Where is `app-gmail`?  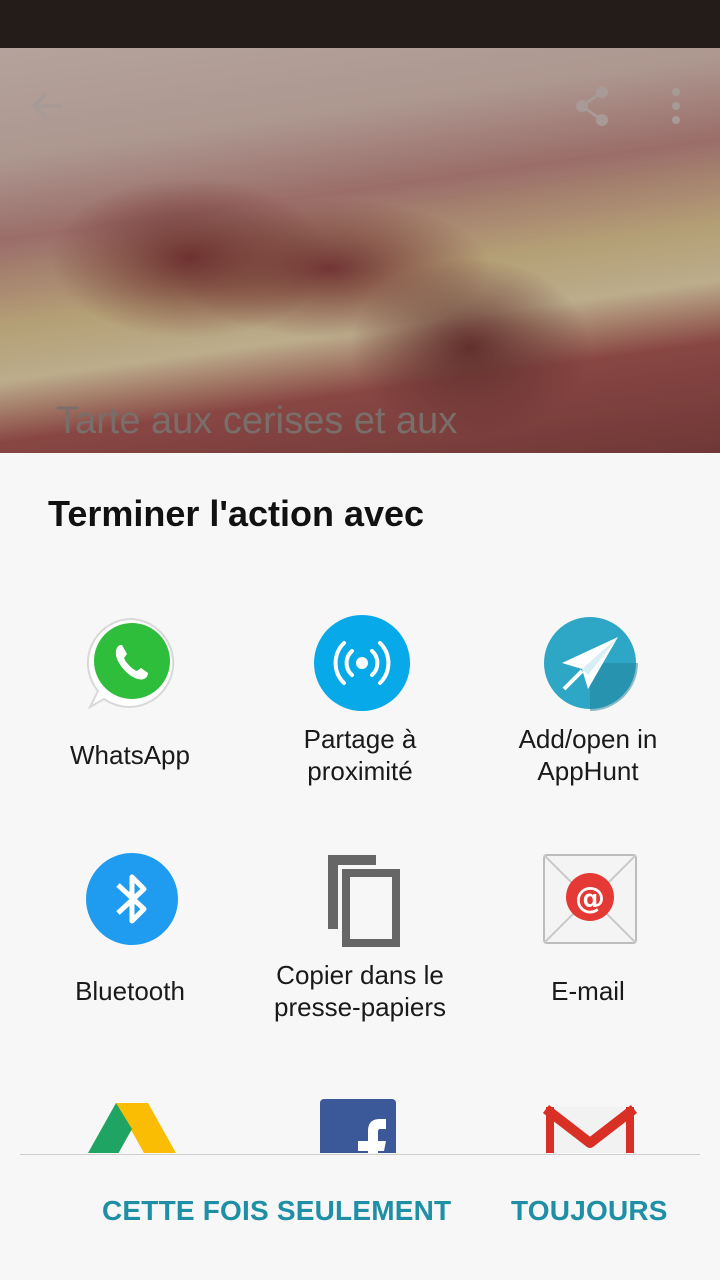 app-gmail is located at coordinates (588, 1118).